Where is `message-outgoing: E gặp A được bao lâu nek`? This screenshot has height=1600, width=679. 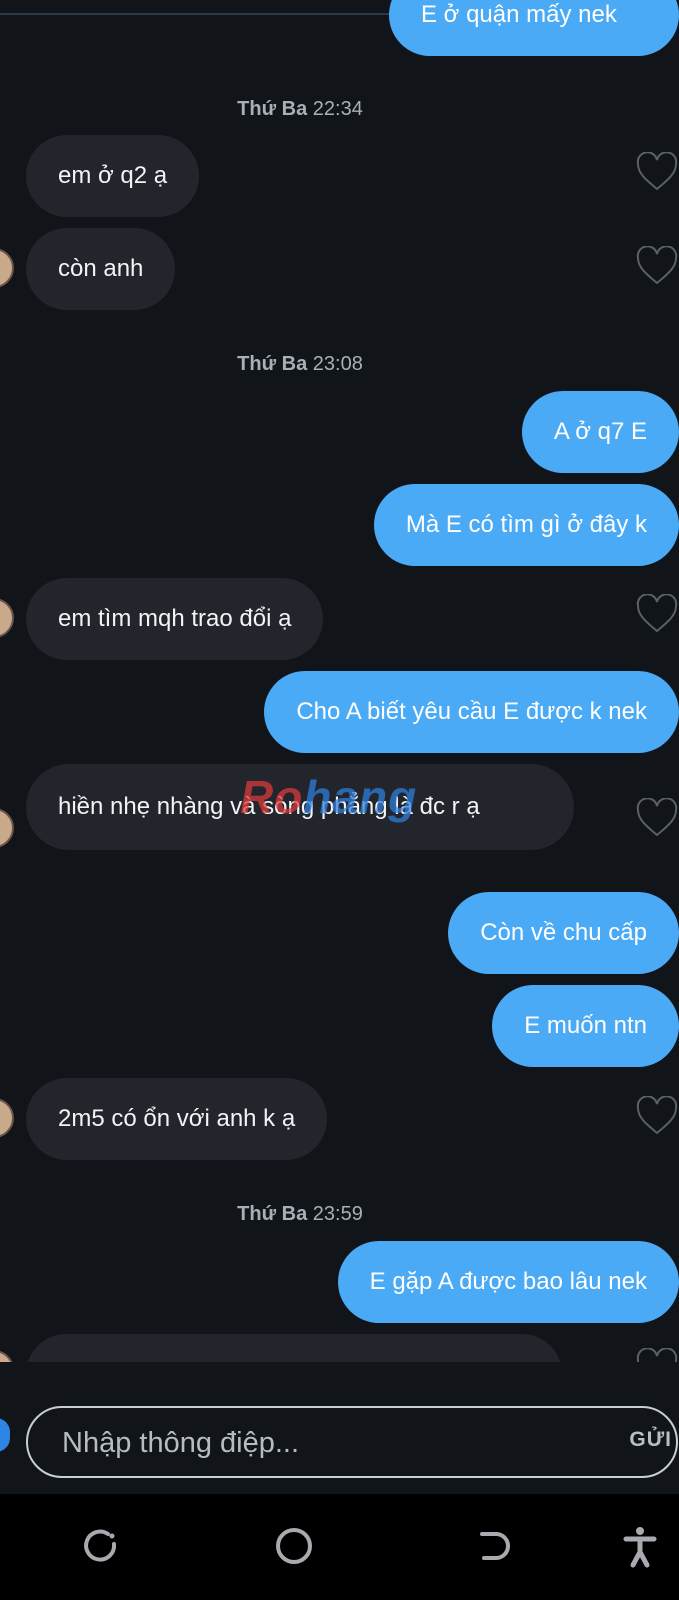
message-outgoing: E gặp A được bao lâu nek is located at coordinates (508, 1282).